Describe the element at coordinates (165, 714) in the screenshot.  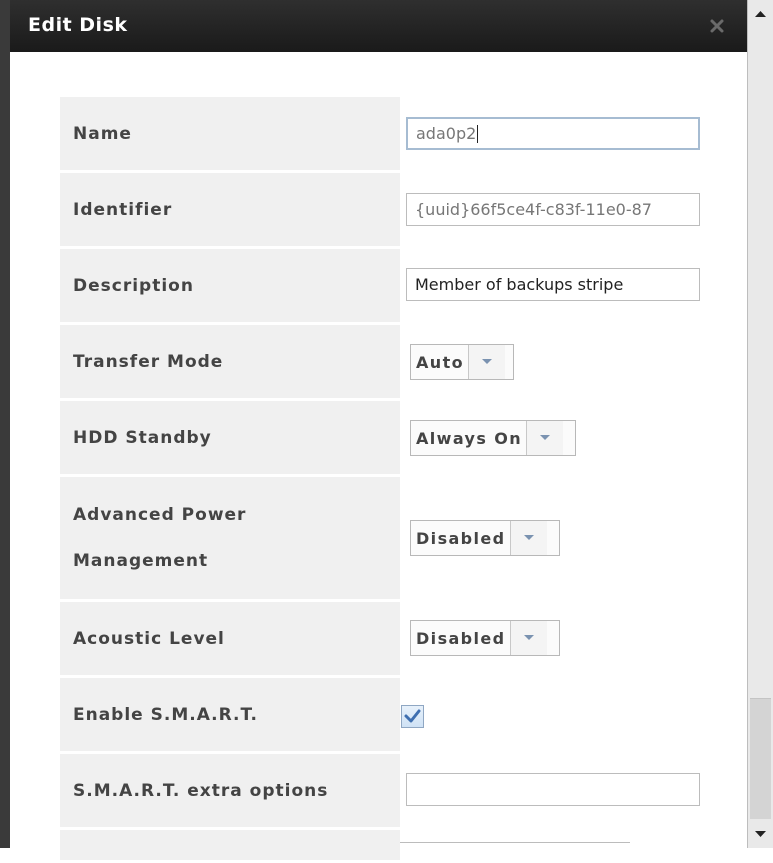
I see `label-enable-smart-text: Enable S.M.A.R.T.` at that location.